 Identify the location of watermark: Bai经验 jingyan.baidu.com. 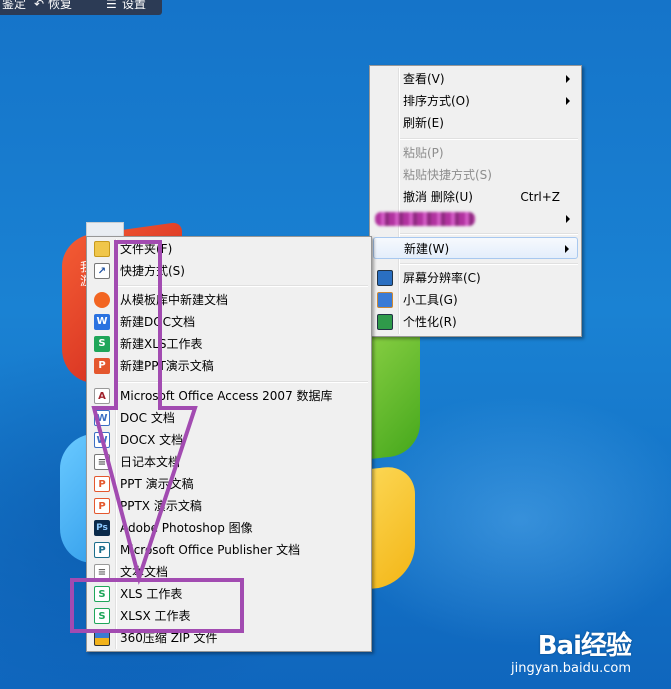
(571, 654).